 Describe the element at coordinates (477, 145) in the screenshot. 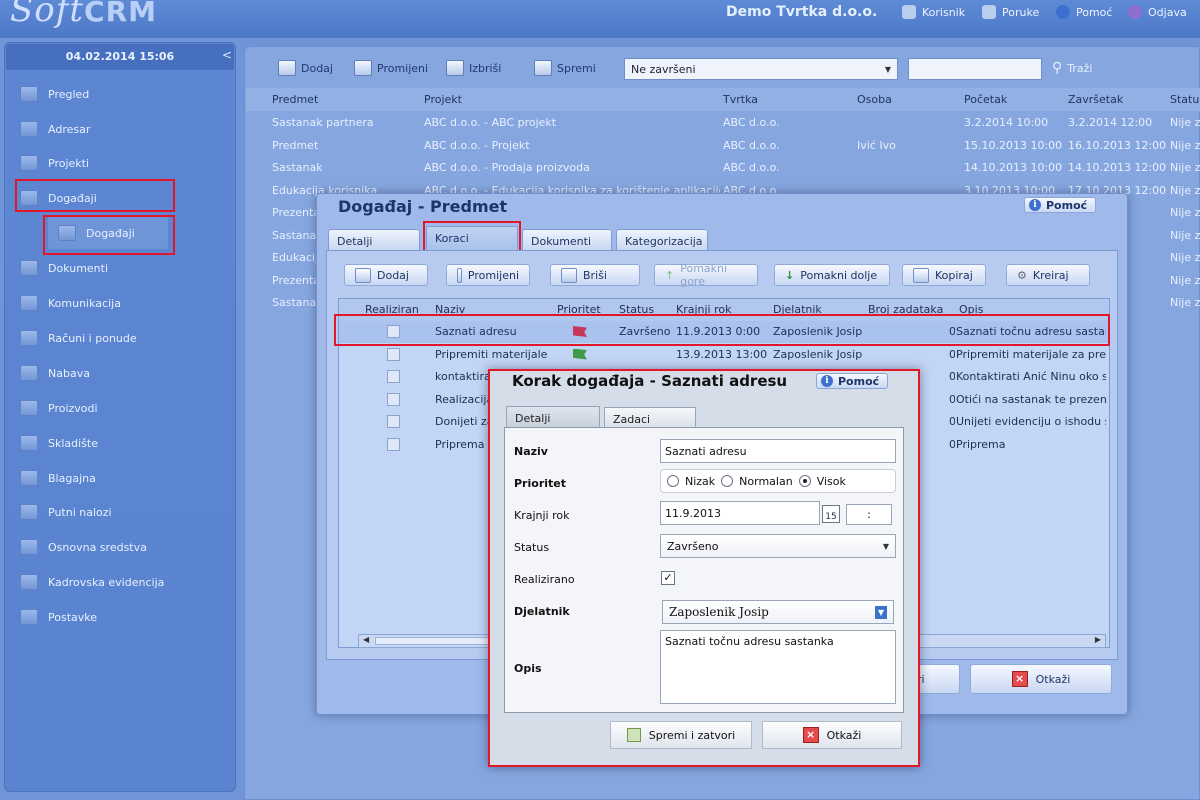

I see `table-cell: ABC d.o.o. - Projekt` at that location.